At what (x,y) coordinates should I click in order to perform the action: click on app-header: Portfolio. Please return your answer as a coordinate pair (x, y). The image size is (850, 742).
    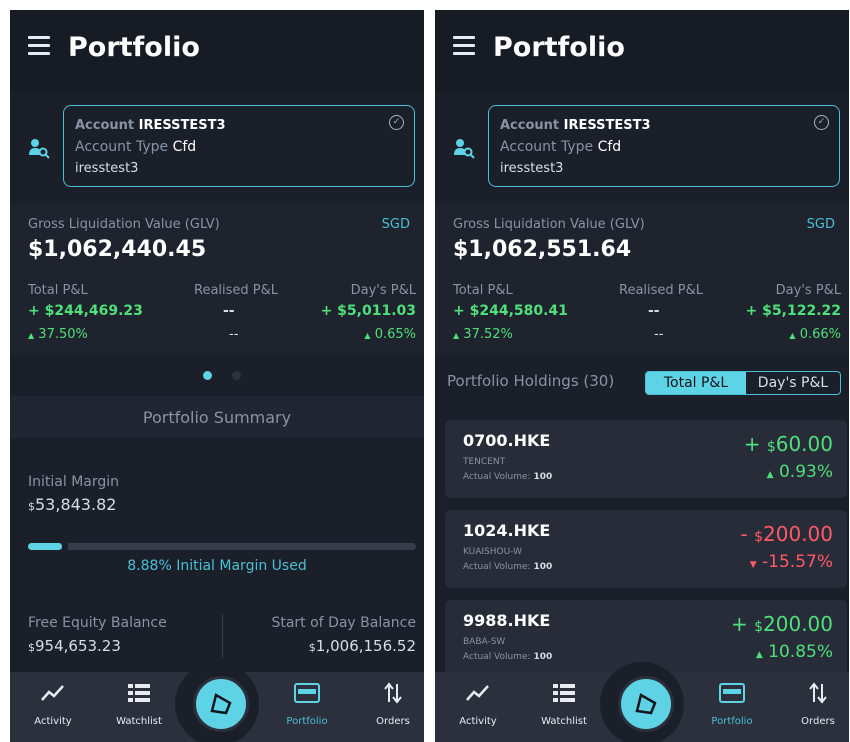
    Looking at the image, I should click on (642, 51).